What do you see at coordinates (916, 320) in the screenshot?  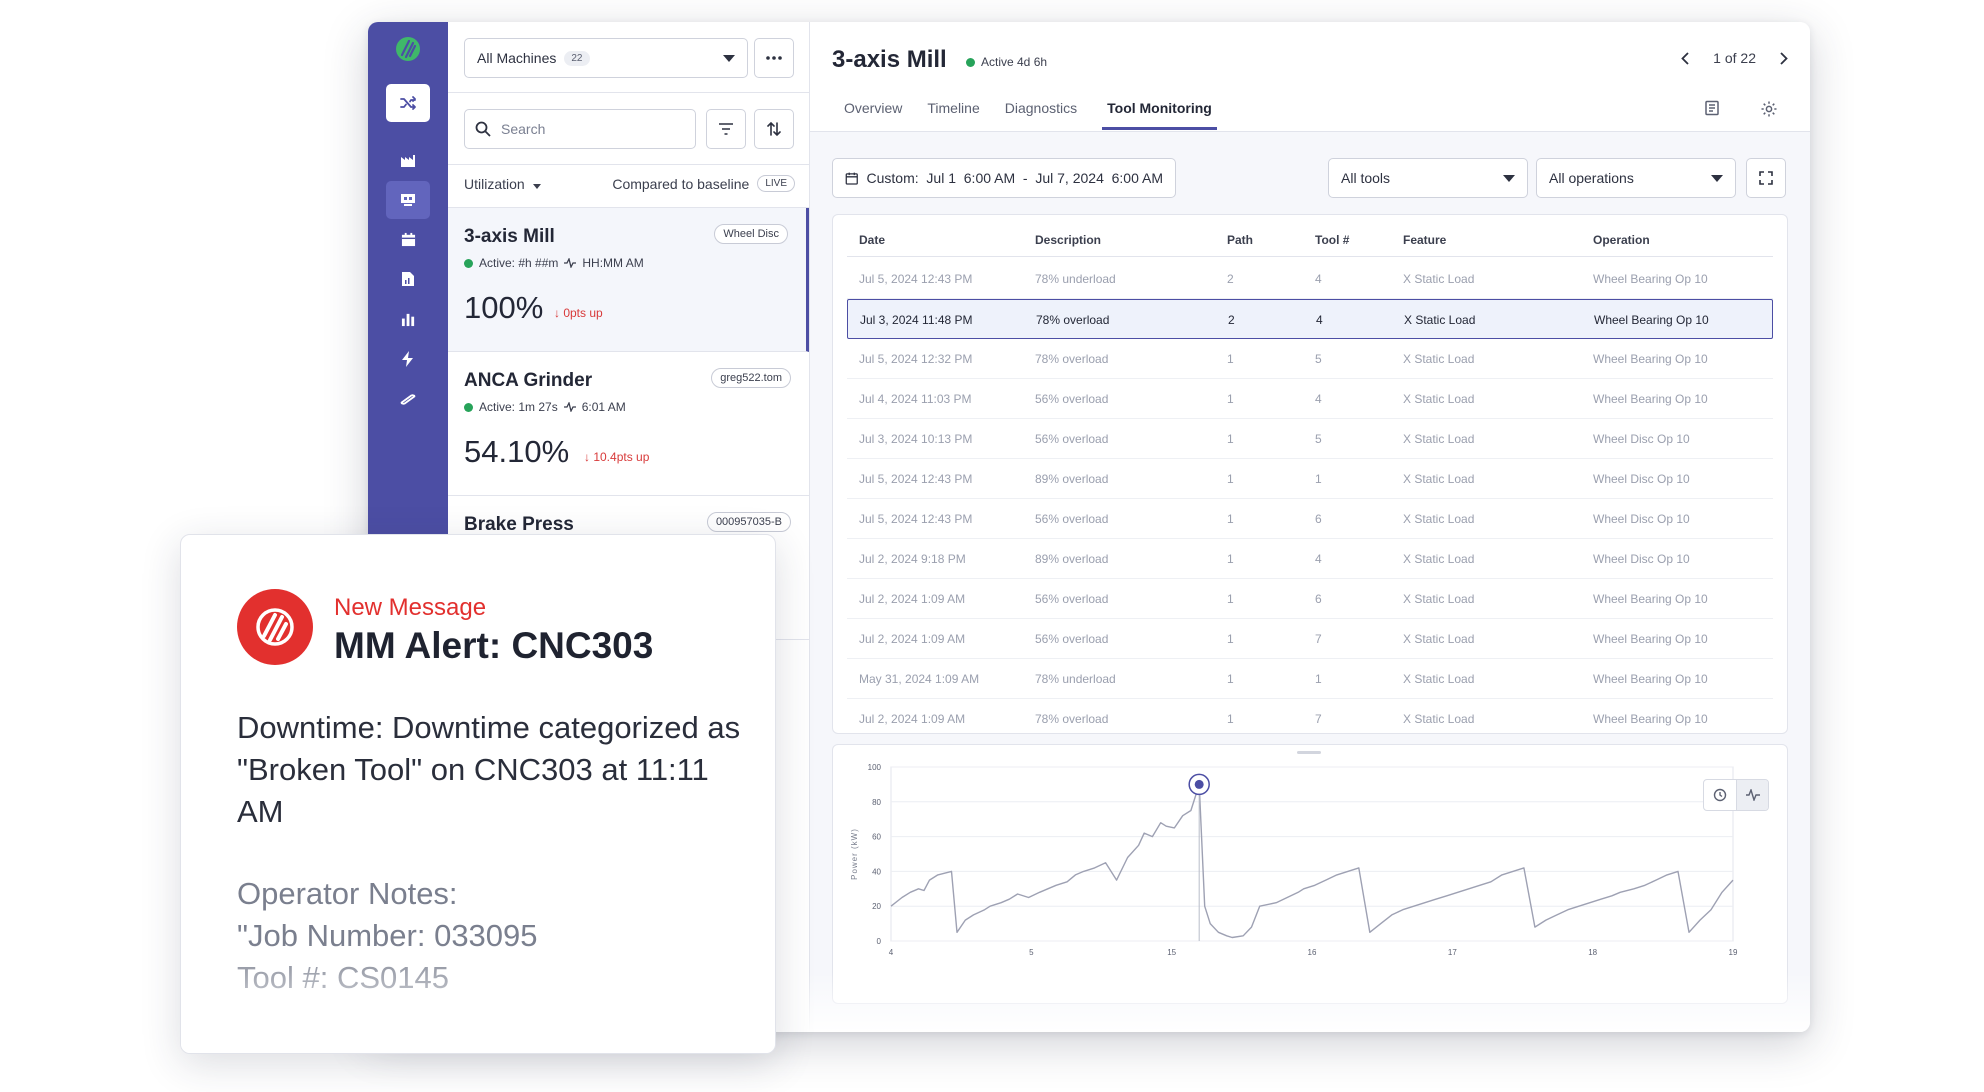 I see `cell-date: Jul 3, 2024 11:48 PM` at bounding box center [916, 320].